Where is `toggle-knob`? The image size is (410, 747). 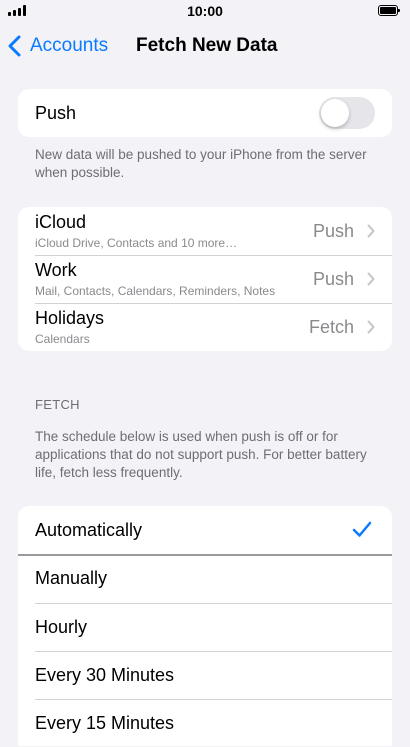
toggle-knob is located at coordinates (335, 113).